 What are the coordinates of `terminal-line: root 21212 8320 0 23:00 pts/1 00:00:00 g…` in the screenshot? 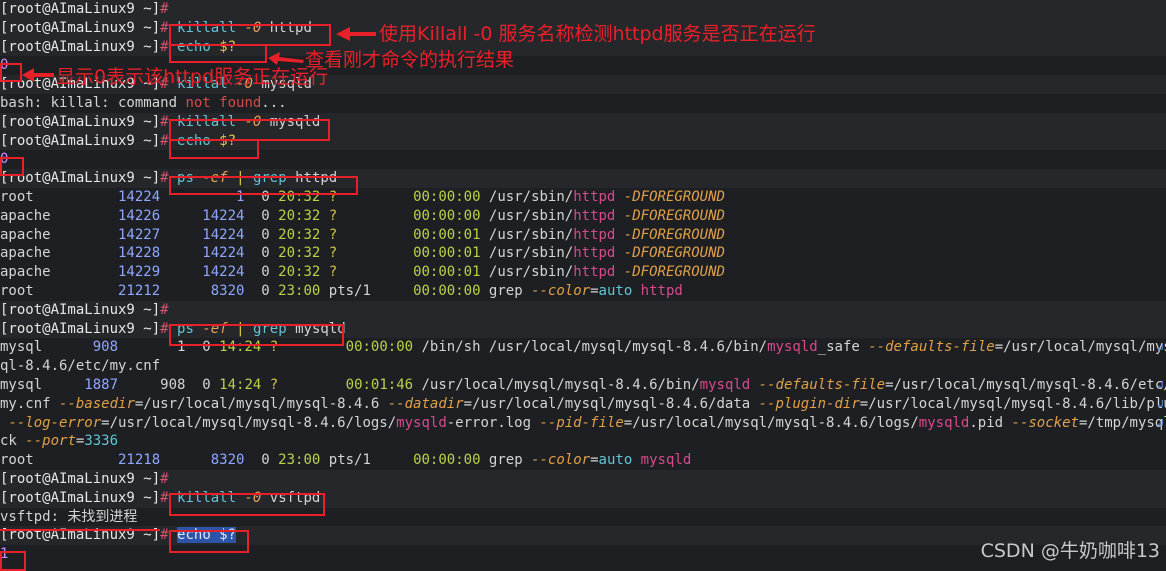 It's located at (583, 291).